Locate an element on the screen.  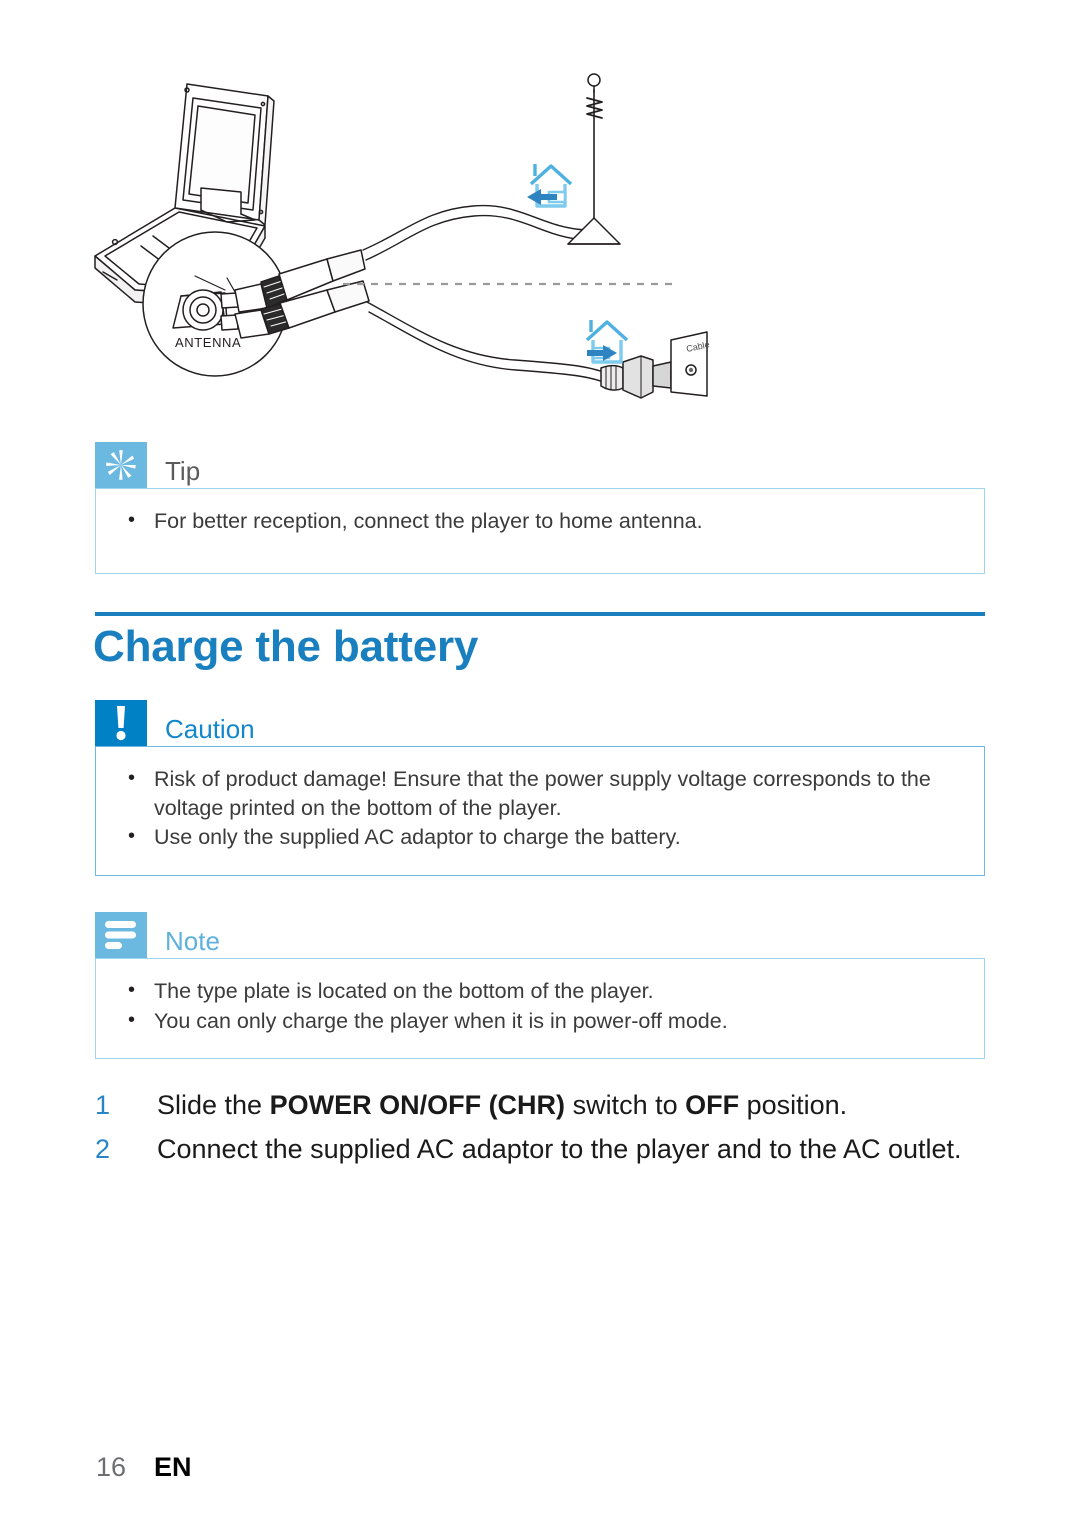
section-divider-rule is located at coordinates (540, 614).